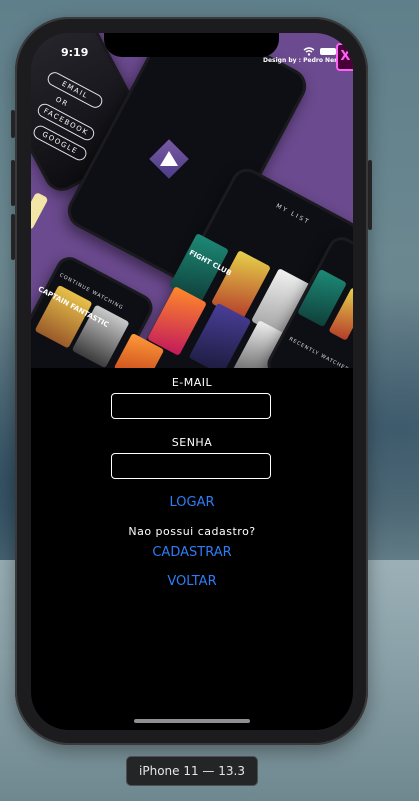 The width and height of the screenshot is (419, 801). Describe the element at coordinates (192, 531) in the screenshot. I see `no-account-text: Nao possui cadastro?` at that location.